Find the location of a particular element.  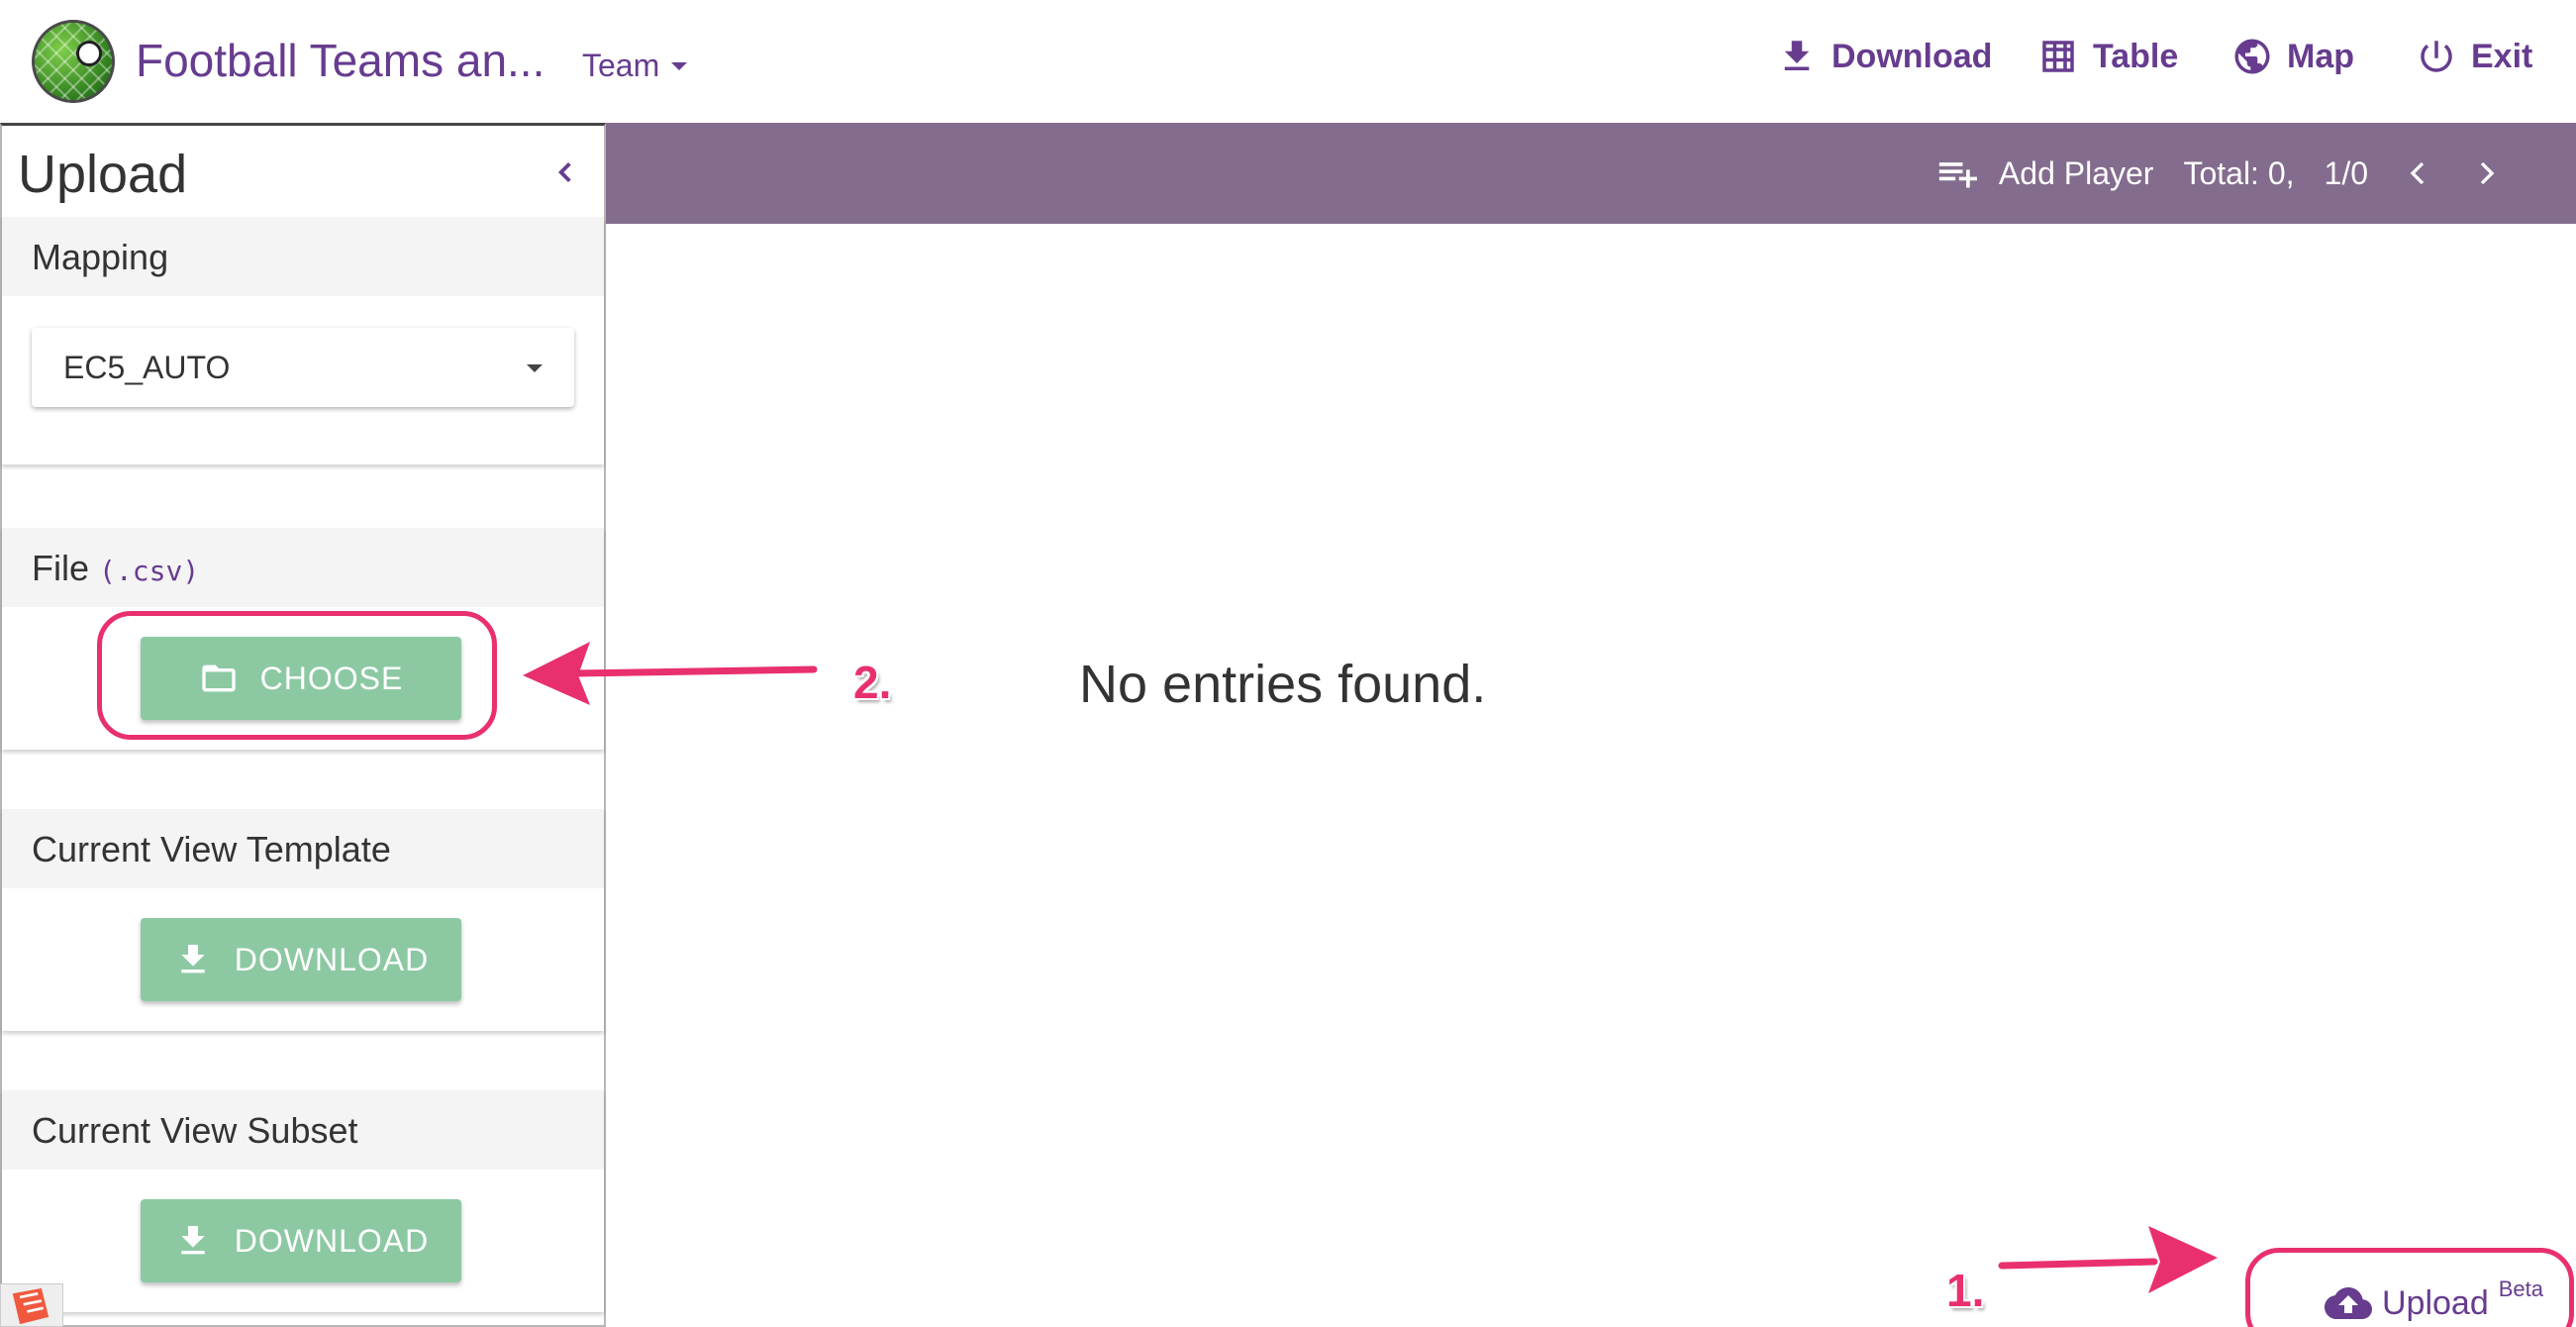

nav-exit-label: Exit is located at coordinates (2502, 56).